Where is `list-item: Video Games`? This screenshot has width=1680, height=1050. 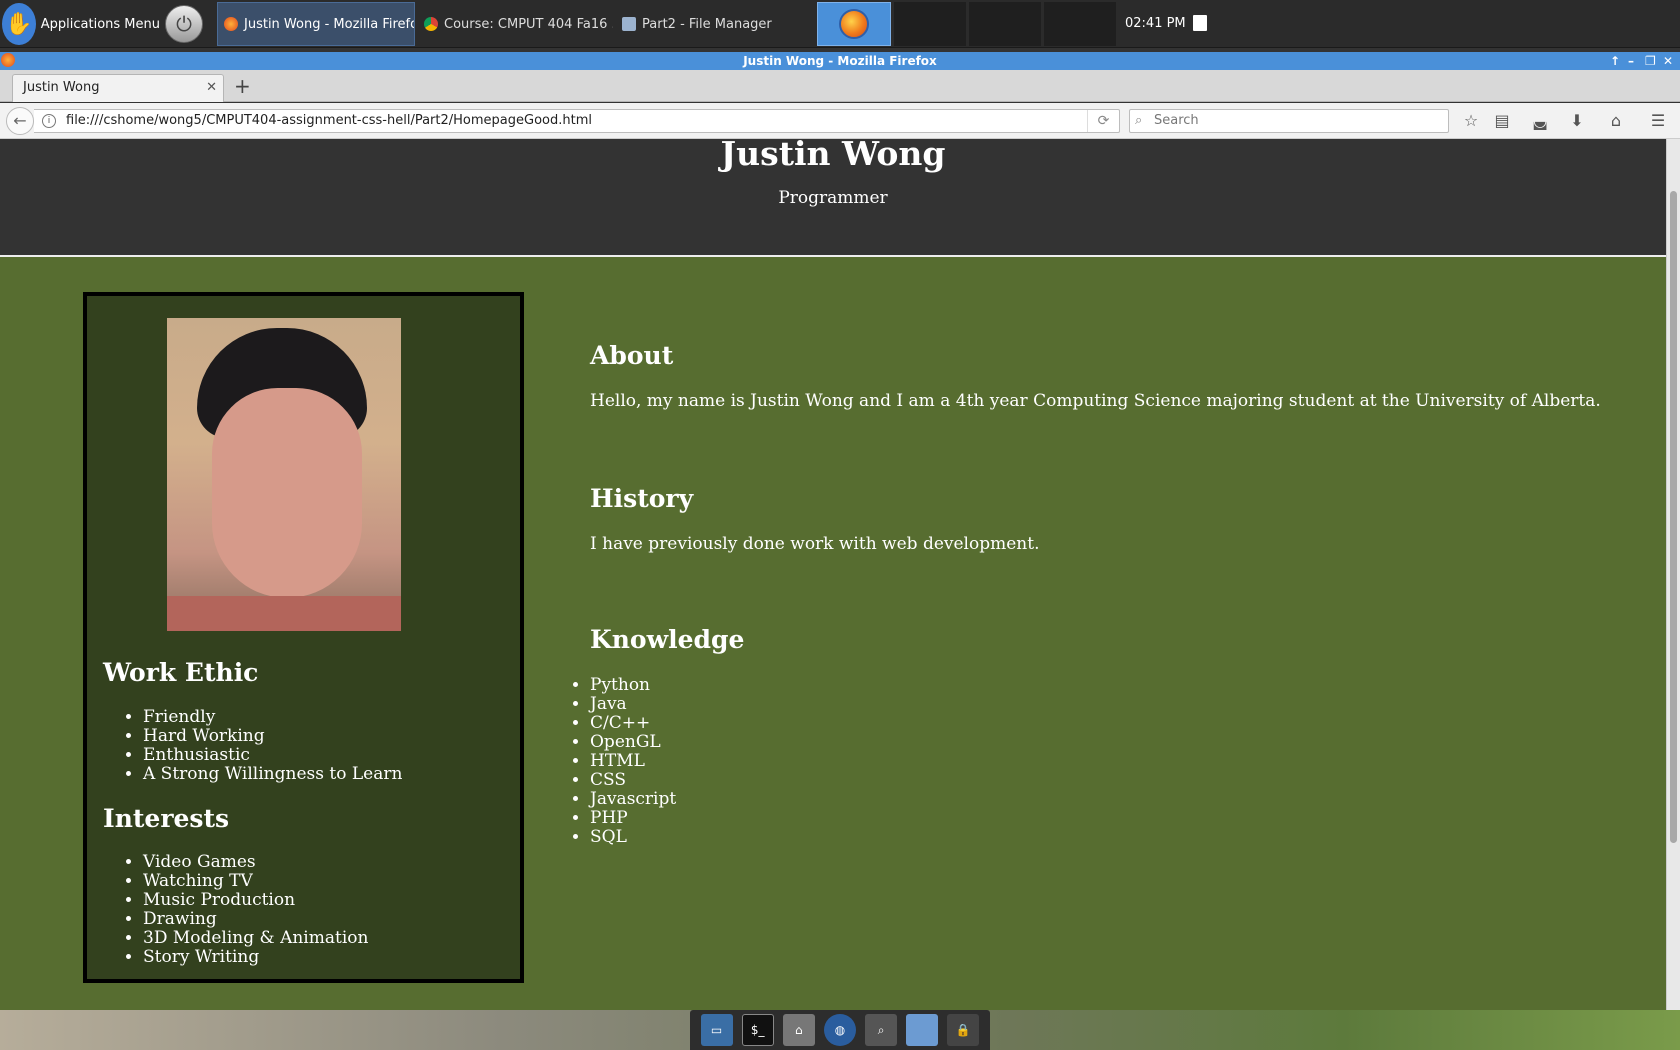 list-item: Video Games is located at coordinates (255, 862).